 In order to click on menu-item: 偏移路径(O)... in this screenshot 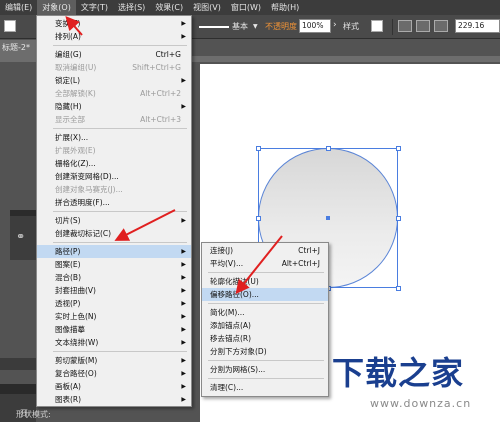, I will do `click(265, 294)`.